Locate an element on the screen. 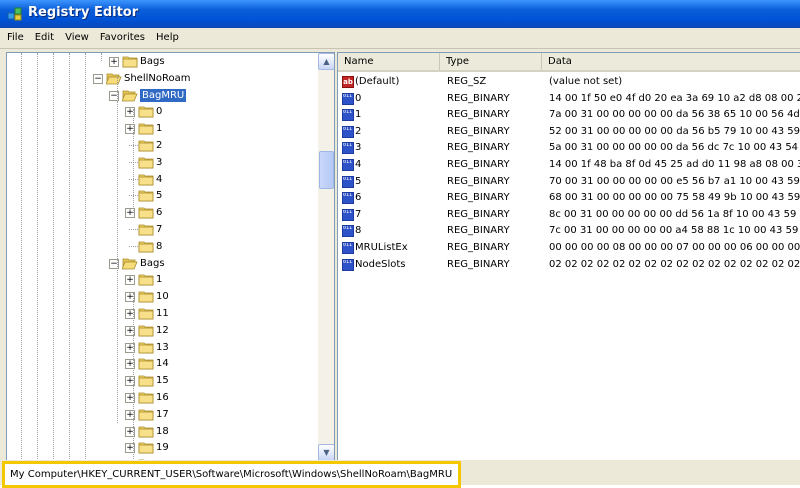 The width and height of the screenshot is (800, 488). scroll-thumb is located at coordinates (326, 170).